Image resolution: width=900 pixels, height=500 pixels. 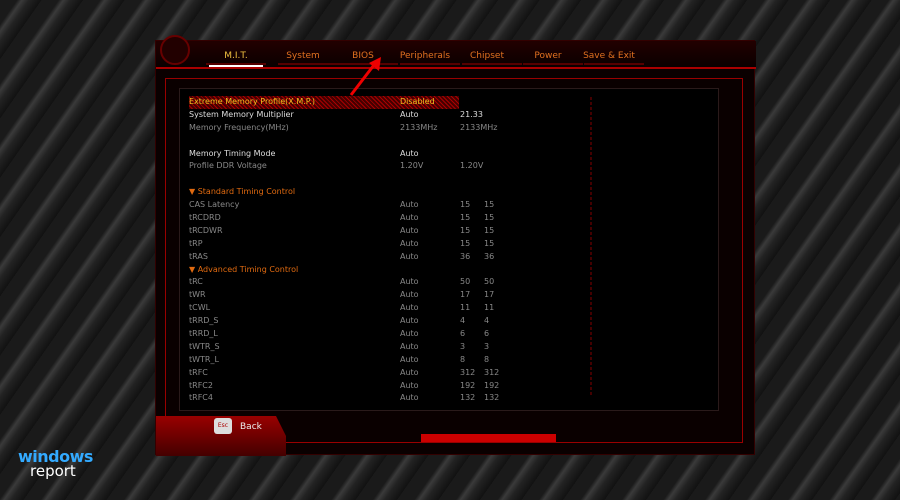 What do you see at coordinates (55, 463) in the screenshot?
I see `windows-report-watermark: windows report` at bounding box center [55, 463].